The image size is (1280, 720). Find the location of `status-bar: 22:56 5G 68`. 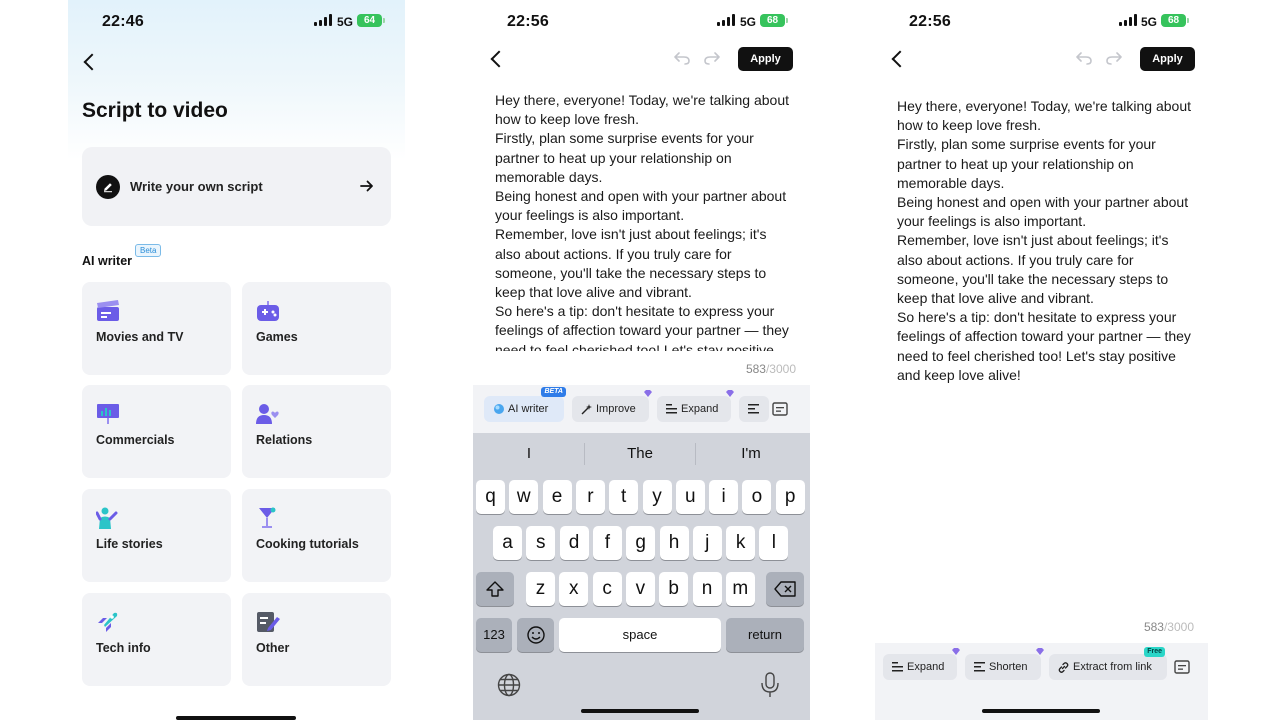

status-bar: 22:56 5G 68 is located at coordinates (641, 22).